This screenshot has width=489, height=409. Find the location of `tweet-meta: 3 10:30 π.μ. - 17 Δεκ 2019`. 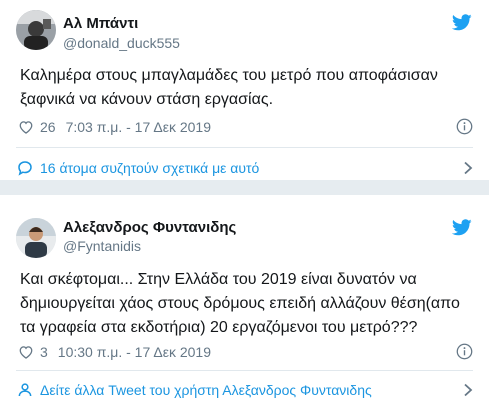

tweet-meta: 3 10:30 π.μ. - 17 Δεκ 2019 is located at coordinates (114, 352).